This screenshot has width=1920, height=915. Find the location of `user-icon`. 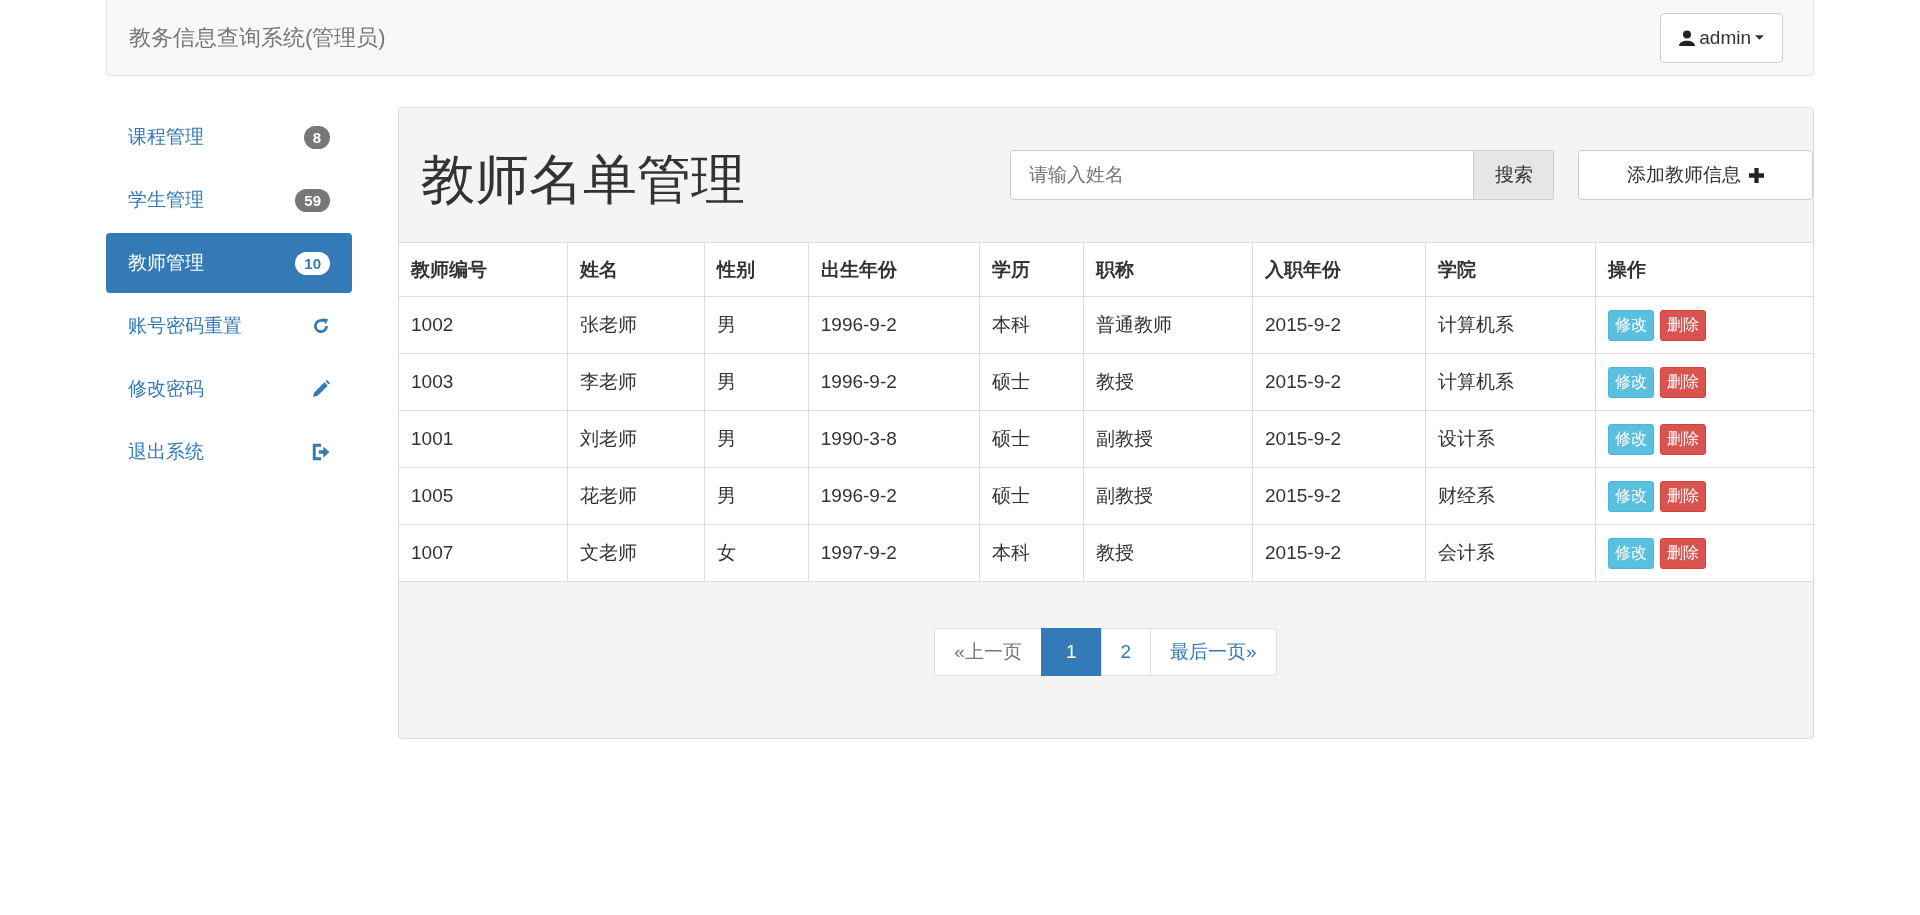

user-icon is located at coordinates (1687, 37).